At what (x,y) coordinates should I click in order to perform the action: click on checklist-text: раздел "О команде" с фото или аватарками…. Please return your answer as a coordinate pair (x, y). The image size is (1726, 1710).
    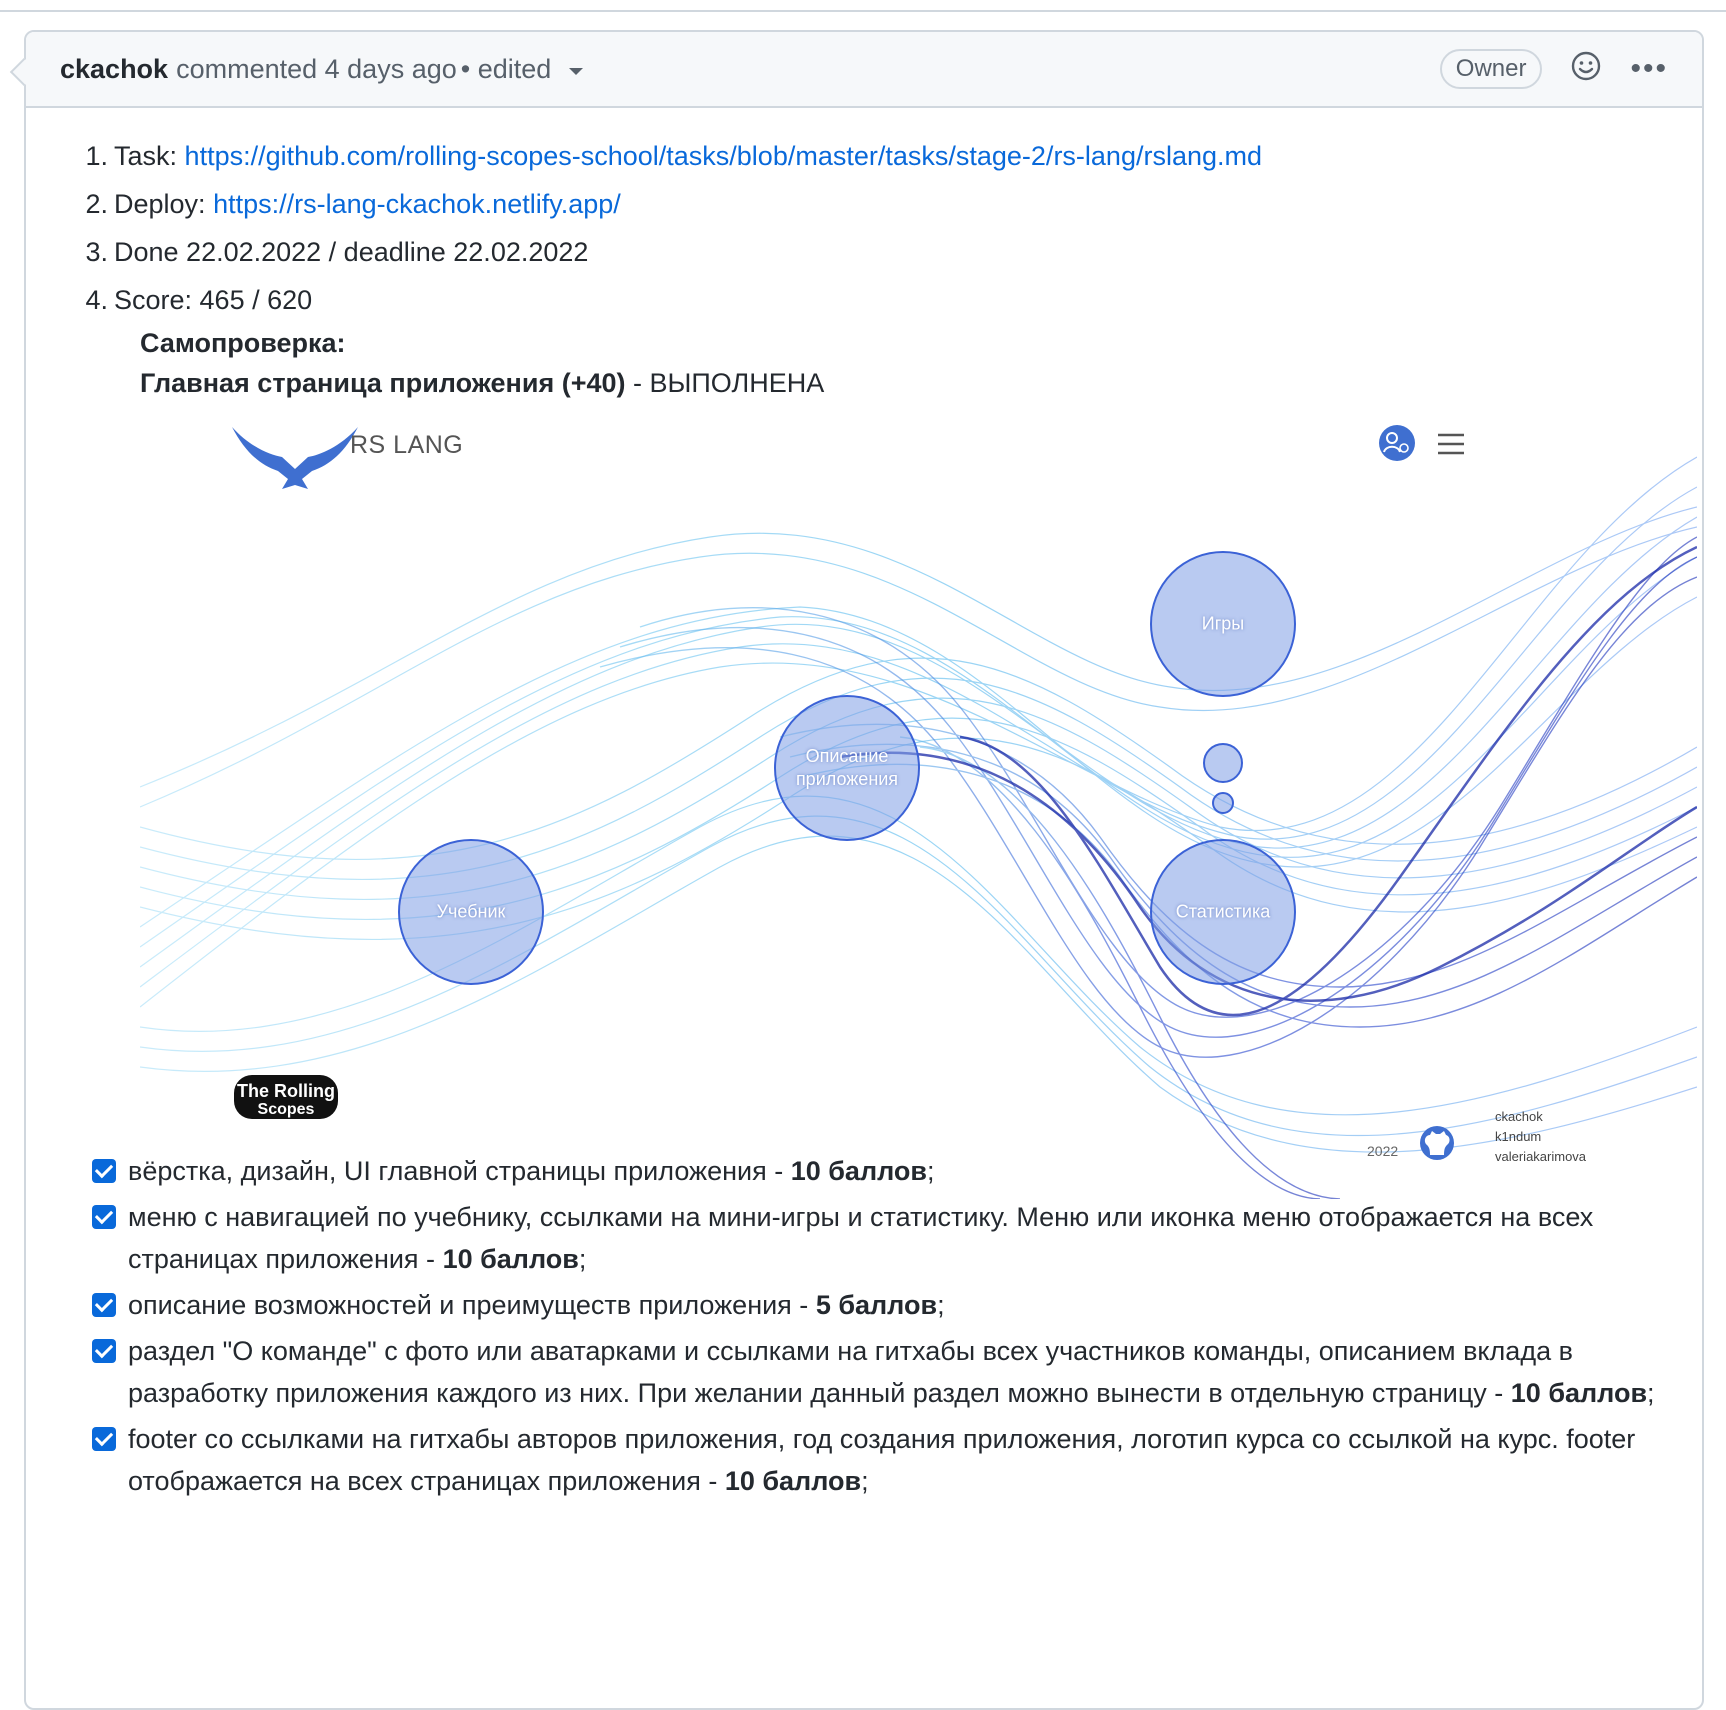
    Looking at the image, I should click on (915, 1372).